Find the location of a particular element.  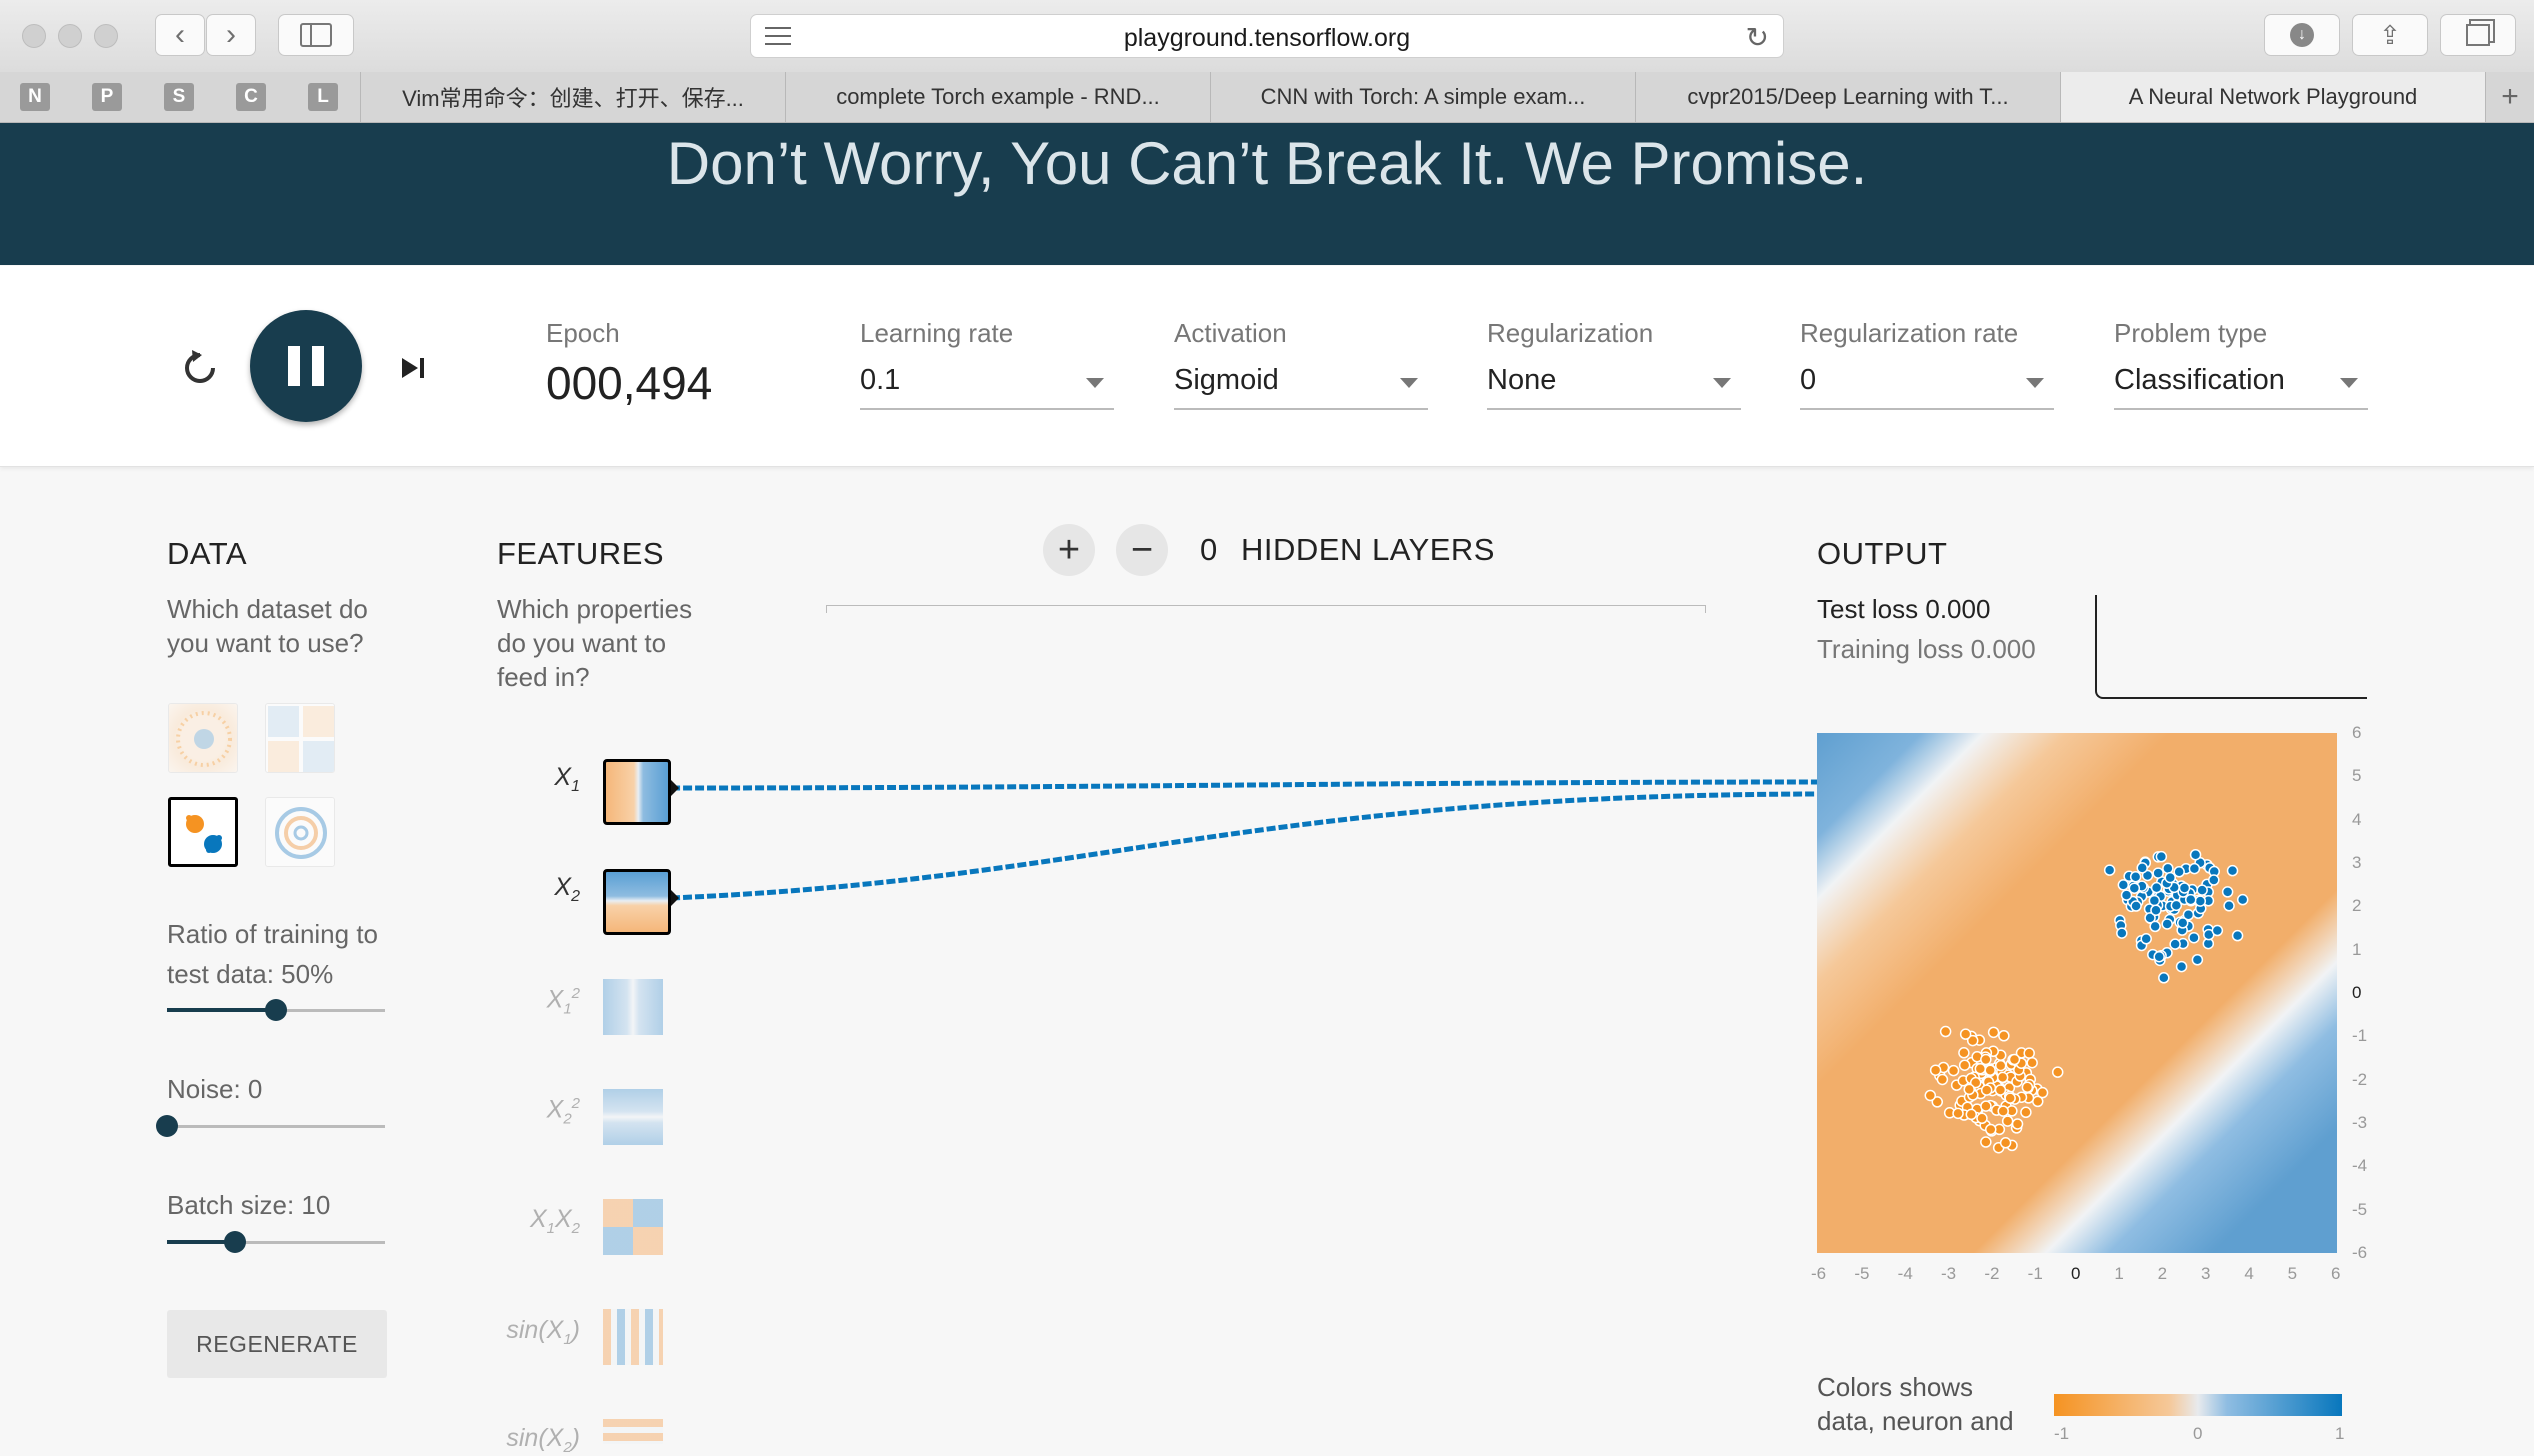

y-tick-label: 5 is located at coordinates (2357, 776).